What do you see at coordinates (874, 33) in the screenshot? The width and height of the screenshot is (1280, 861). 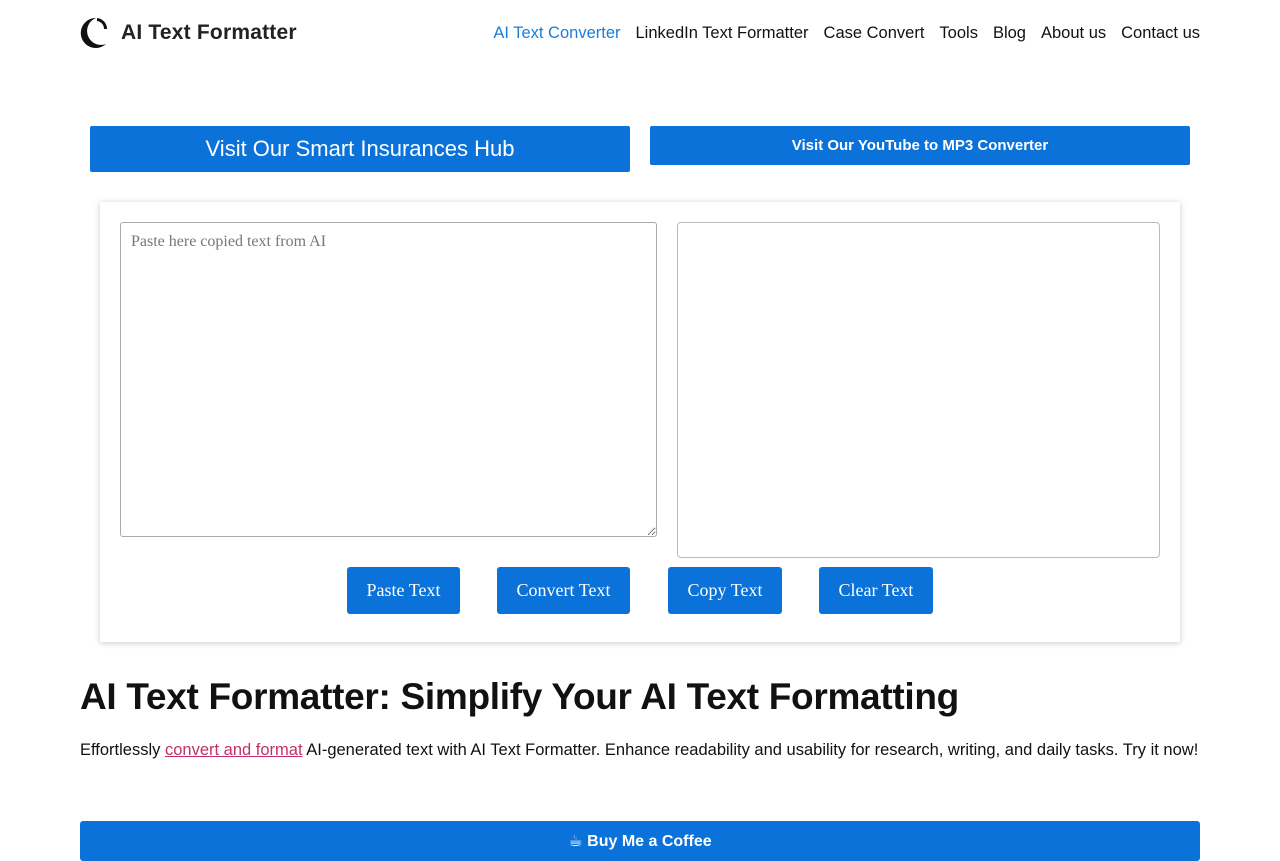 I see `nav-case-convert: Case Convert` at bounding box center [874, 33].